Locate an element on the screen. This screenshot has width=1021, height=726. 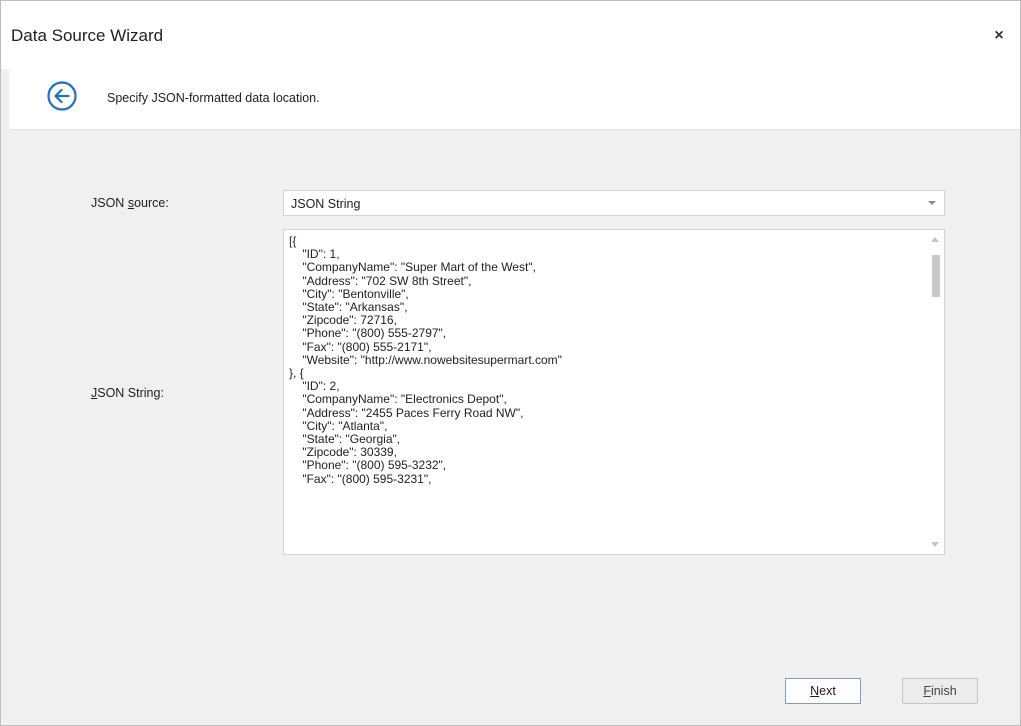
next-button-label: ext is located at coordinates (827, 691).